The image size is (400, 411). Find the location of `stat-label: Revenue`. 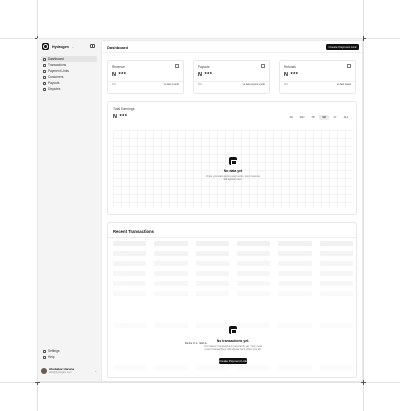

stat-label: Revenue is located at coordinates (118, 67).